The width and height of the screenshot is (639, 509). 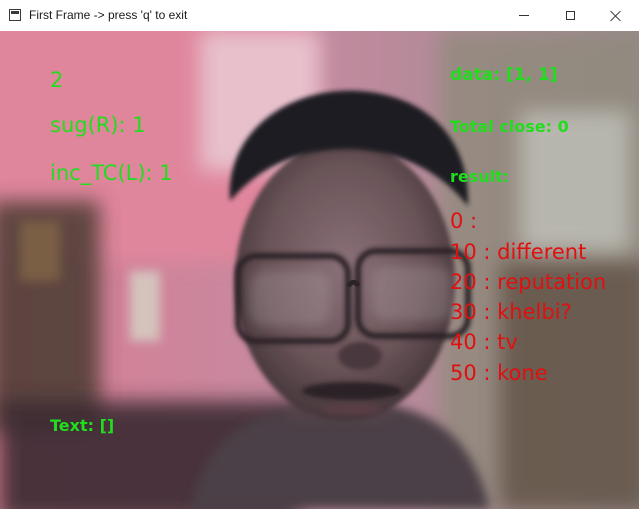 I want to click on data-label: data: [1, 1], so click(x=504, y=75).